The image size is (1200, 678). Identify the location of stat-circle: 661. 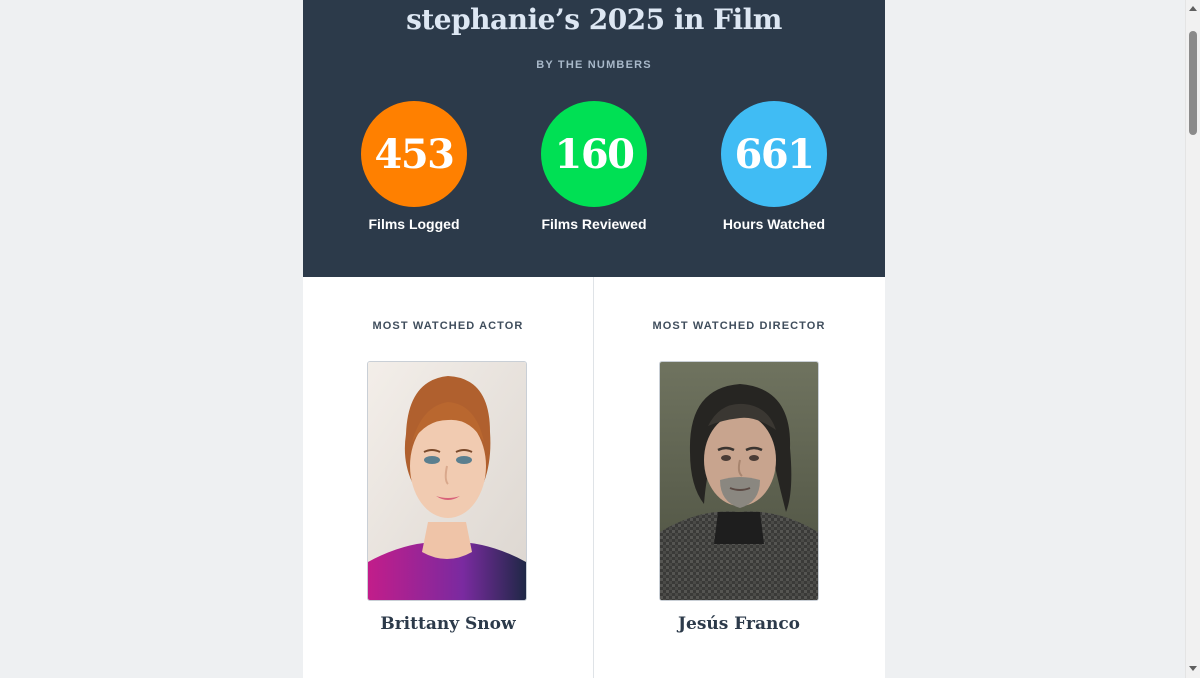
(774, 154).